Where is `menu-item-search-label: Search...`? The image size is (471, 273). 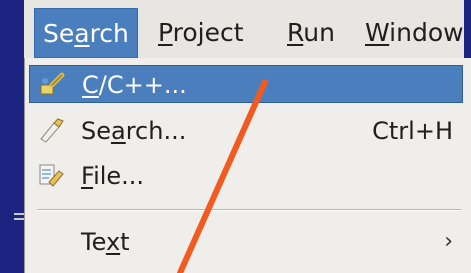
menu-item-search-label: Search... is located at coordinates (134, 131).